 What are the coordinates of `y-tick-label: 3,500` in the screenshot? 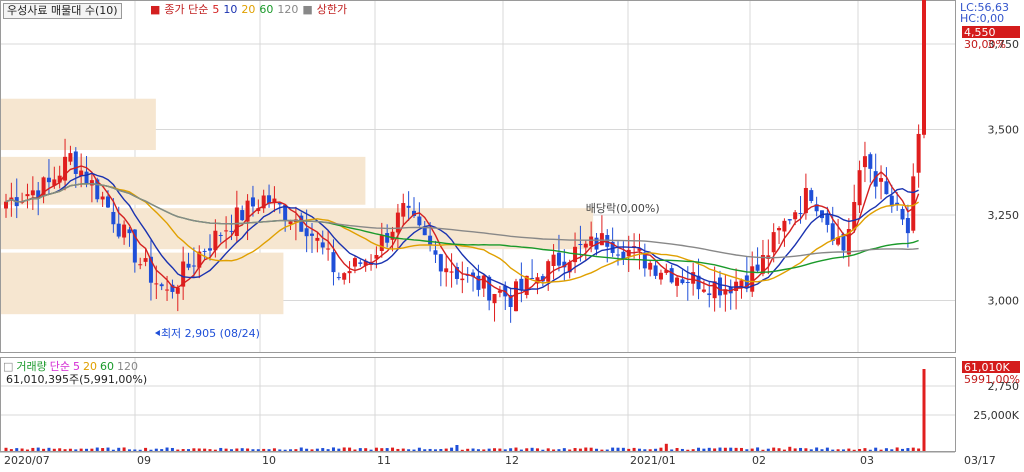 It's located at (1004, 130).